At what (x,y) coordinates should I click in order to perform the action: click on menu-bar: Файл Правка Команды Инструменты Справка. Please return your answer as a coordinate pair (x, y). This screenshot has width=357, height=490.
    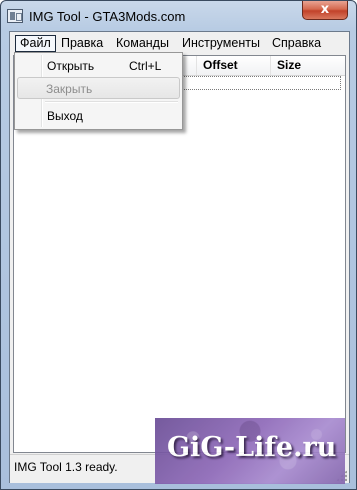
    Looking at the image, I should click on (179, 43).